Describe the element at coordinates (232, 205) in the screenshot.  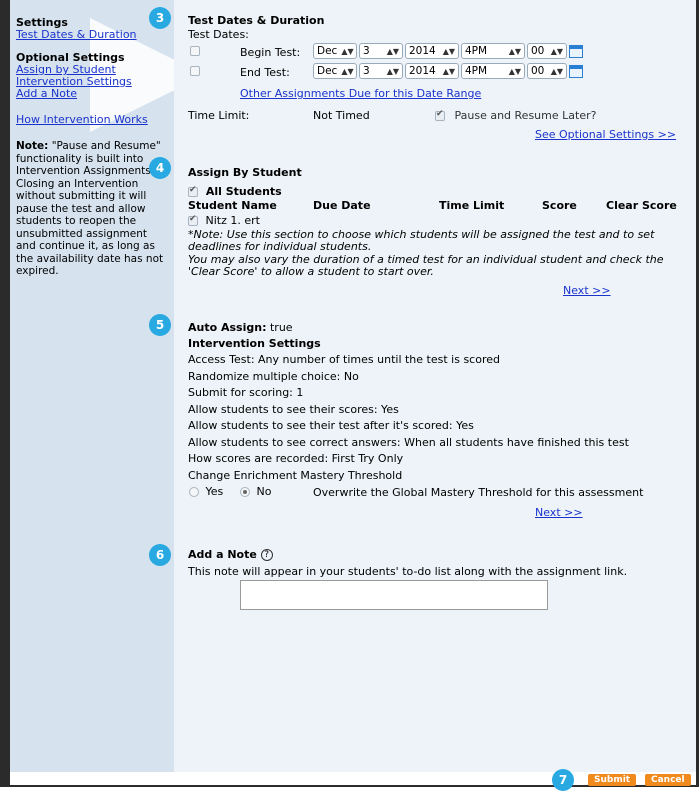
I see `col-student-name: Student Name` at that location.